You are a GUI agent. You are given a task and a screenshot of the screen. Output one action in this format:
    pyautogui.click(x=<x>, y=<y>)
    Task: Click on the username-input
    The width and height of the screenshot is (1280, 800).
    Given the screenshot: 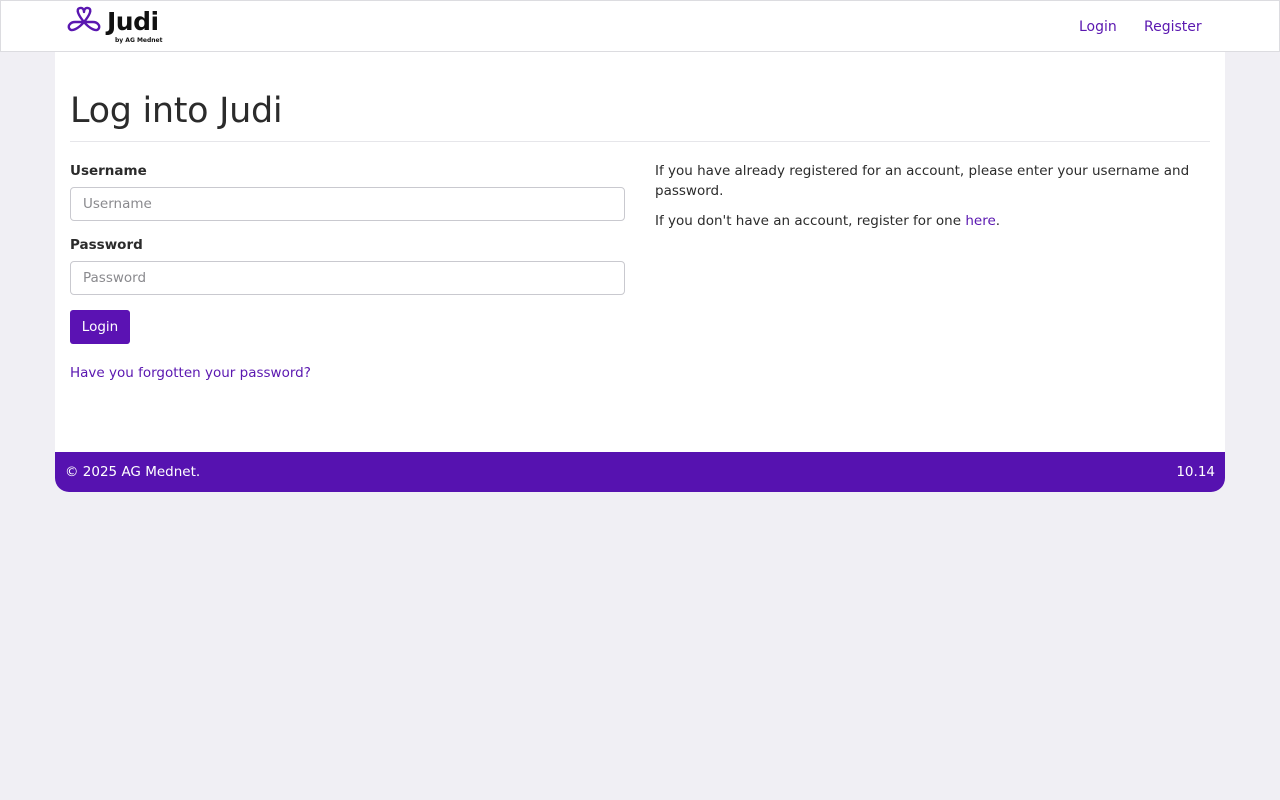 What is the action you would take?
    pyautogui.click(x=347, y=204)
    